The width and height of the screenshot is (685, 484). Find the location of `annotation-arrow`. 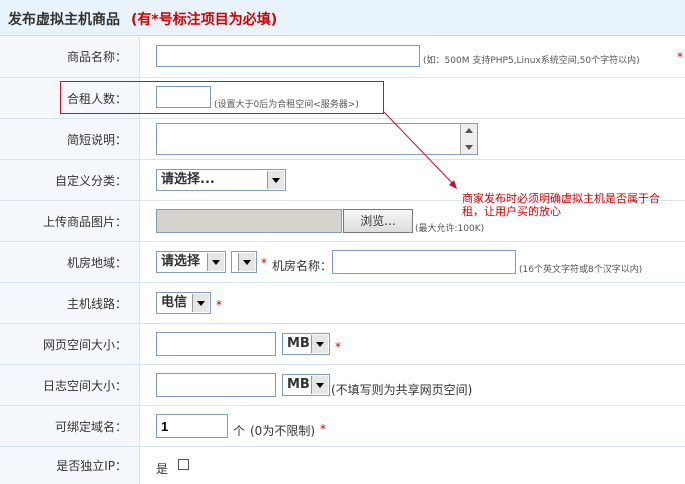

annotation-arrow is located at coordinates (420, 150).